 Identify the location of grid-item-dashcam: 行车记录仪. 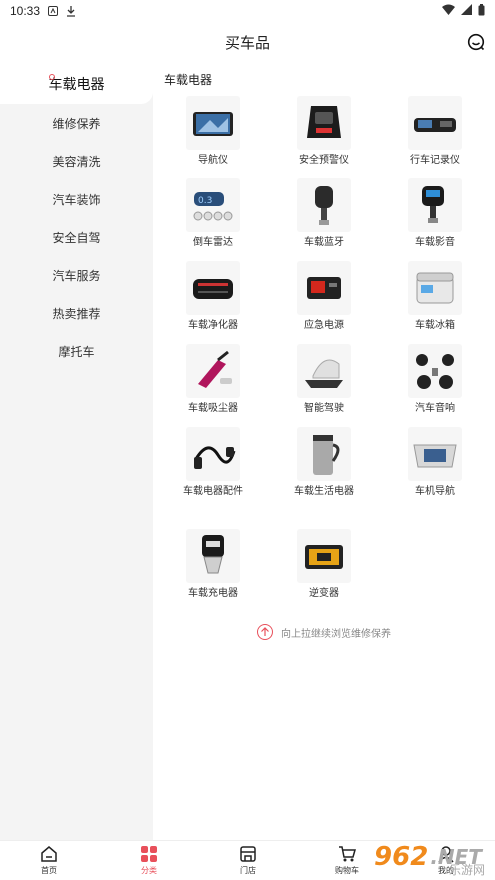
(435, 131).